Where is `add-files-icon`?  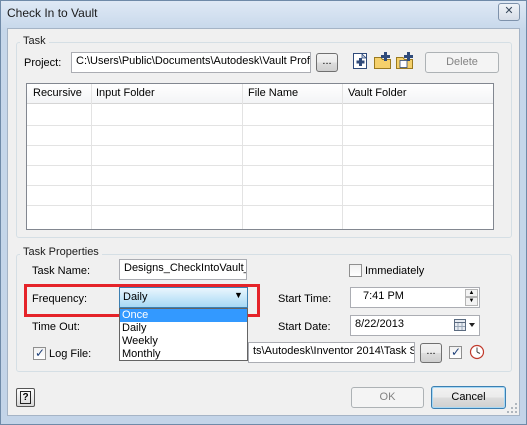 add-files-icon is located at coordinates (405, 61).